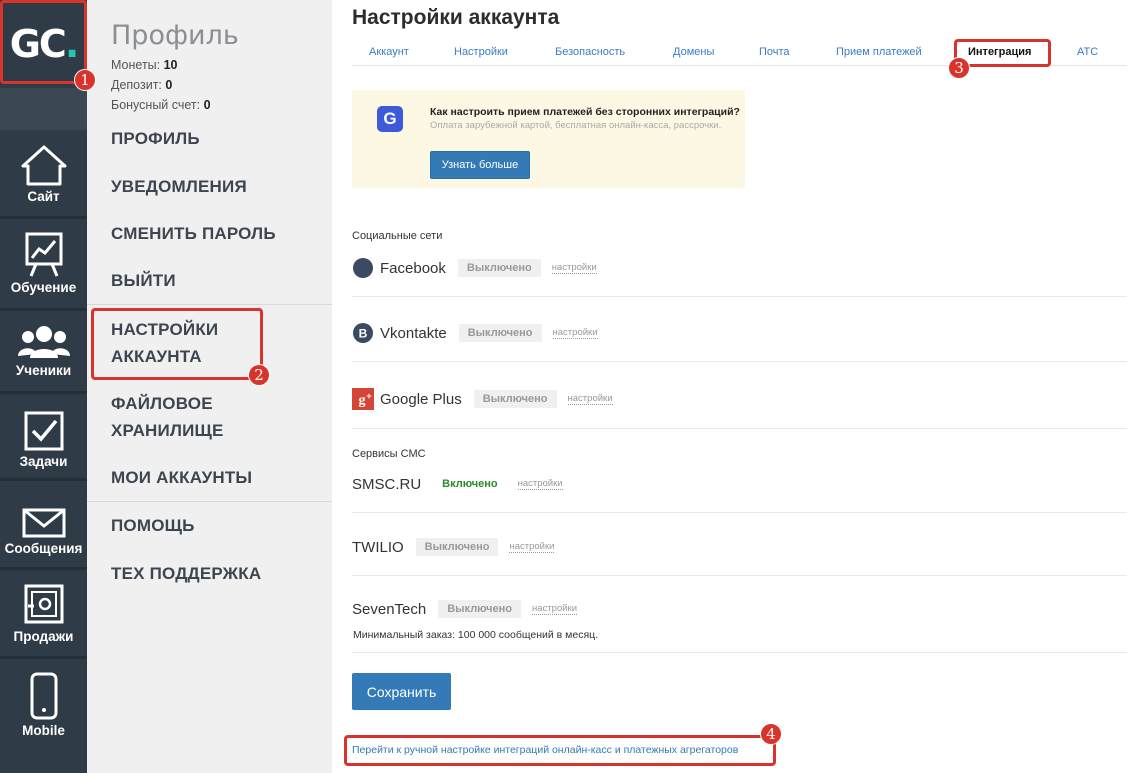  What do you see at coordinates (413, 268) in the screenshot?
I see `integration-name: Facebook` at bounding box center [413, 268].